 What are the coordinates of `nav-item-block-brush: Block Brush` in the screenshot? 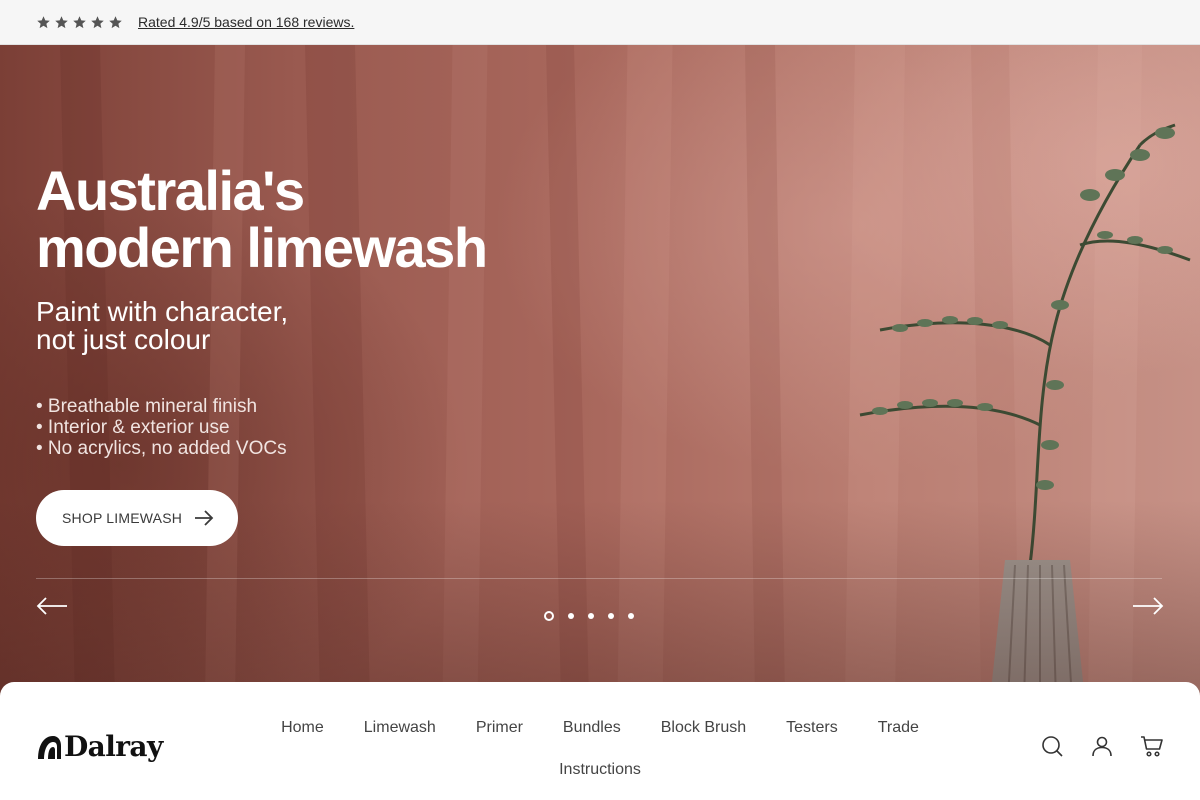 It's located at (703, 728).